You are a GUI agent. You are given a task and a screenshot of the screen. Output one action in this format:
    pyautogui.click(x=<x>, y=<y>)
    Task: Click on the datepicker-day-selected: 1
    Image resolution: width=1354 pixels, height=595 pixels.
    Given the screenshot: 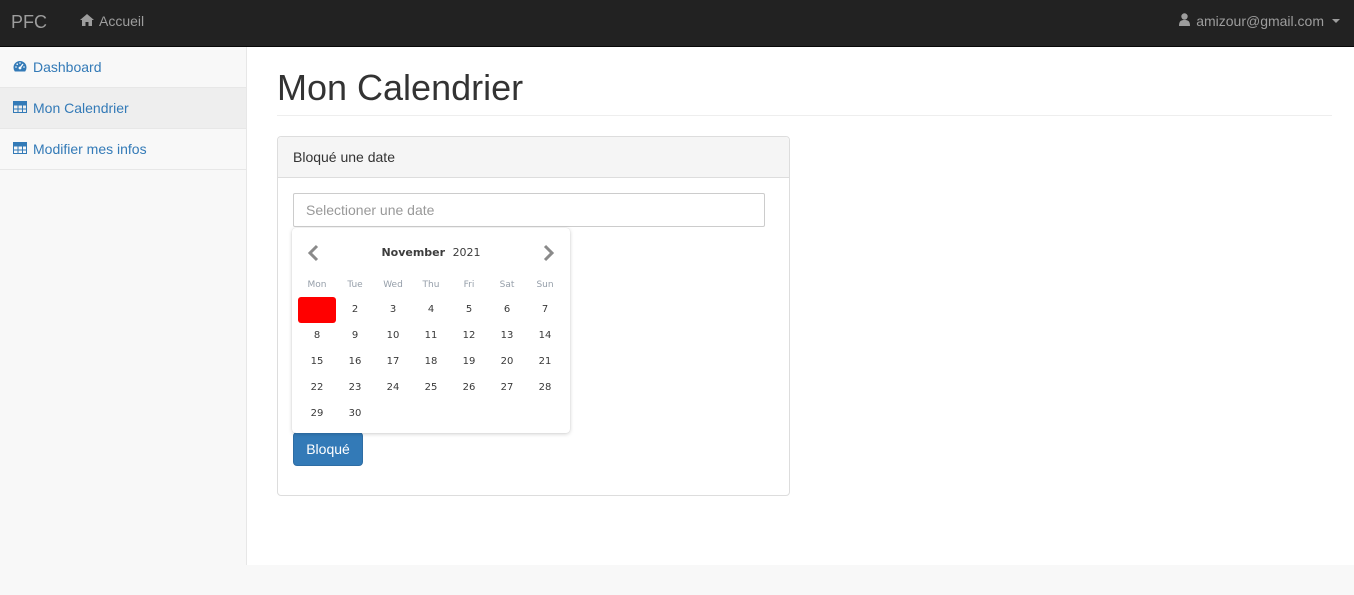 What is the action you would take?
    pyautogui.click(x=317, y=310)
    